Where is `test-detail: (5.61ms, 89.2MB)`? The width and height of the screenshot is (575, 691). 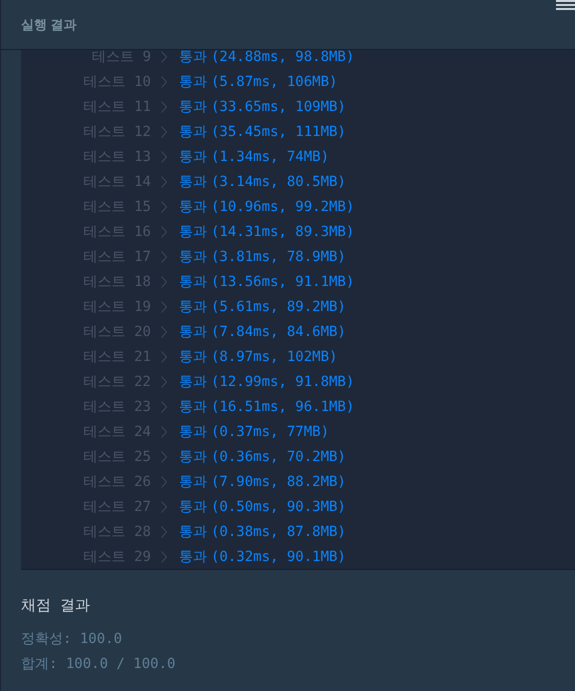 test-detail: (5.61ms, 89.2MB) is located at coordinates (278, 307).